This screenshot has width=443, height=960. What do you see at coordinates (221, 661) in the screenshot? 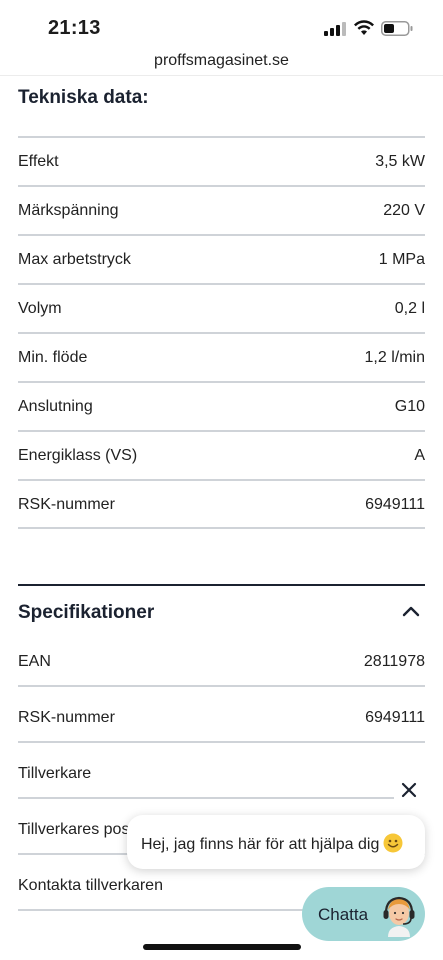
I see `spec-row-ean: EAN 2811978` at bounding box center [221, 661].